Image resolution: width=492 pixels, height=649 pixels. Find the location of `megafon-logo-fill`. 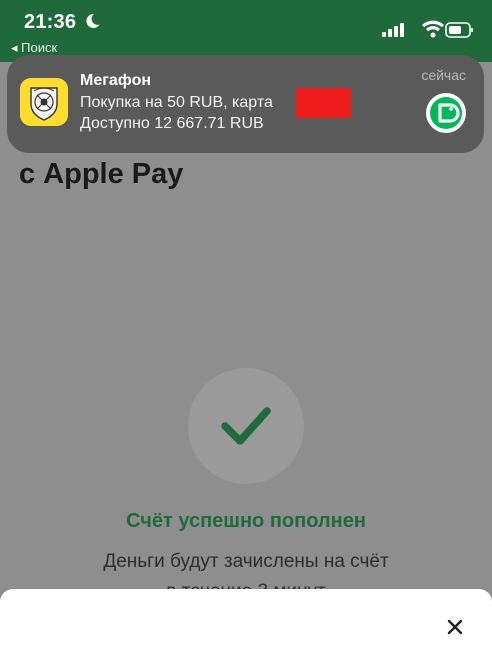

megafon-logo-fill is located at coordinates (446, 113).